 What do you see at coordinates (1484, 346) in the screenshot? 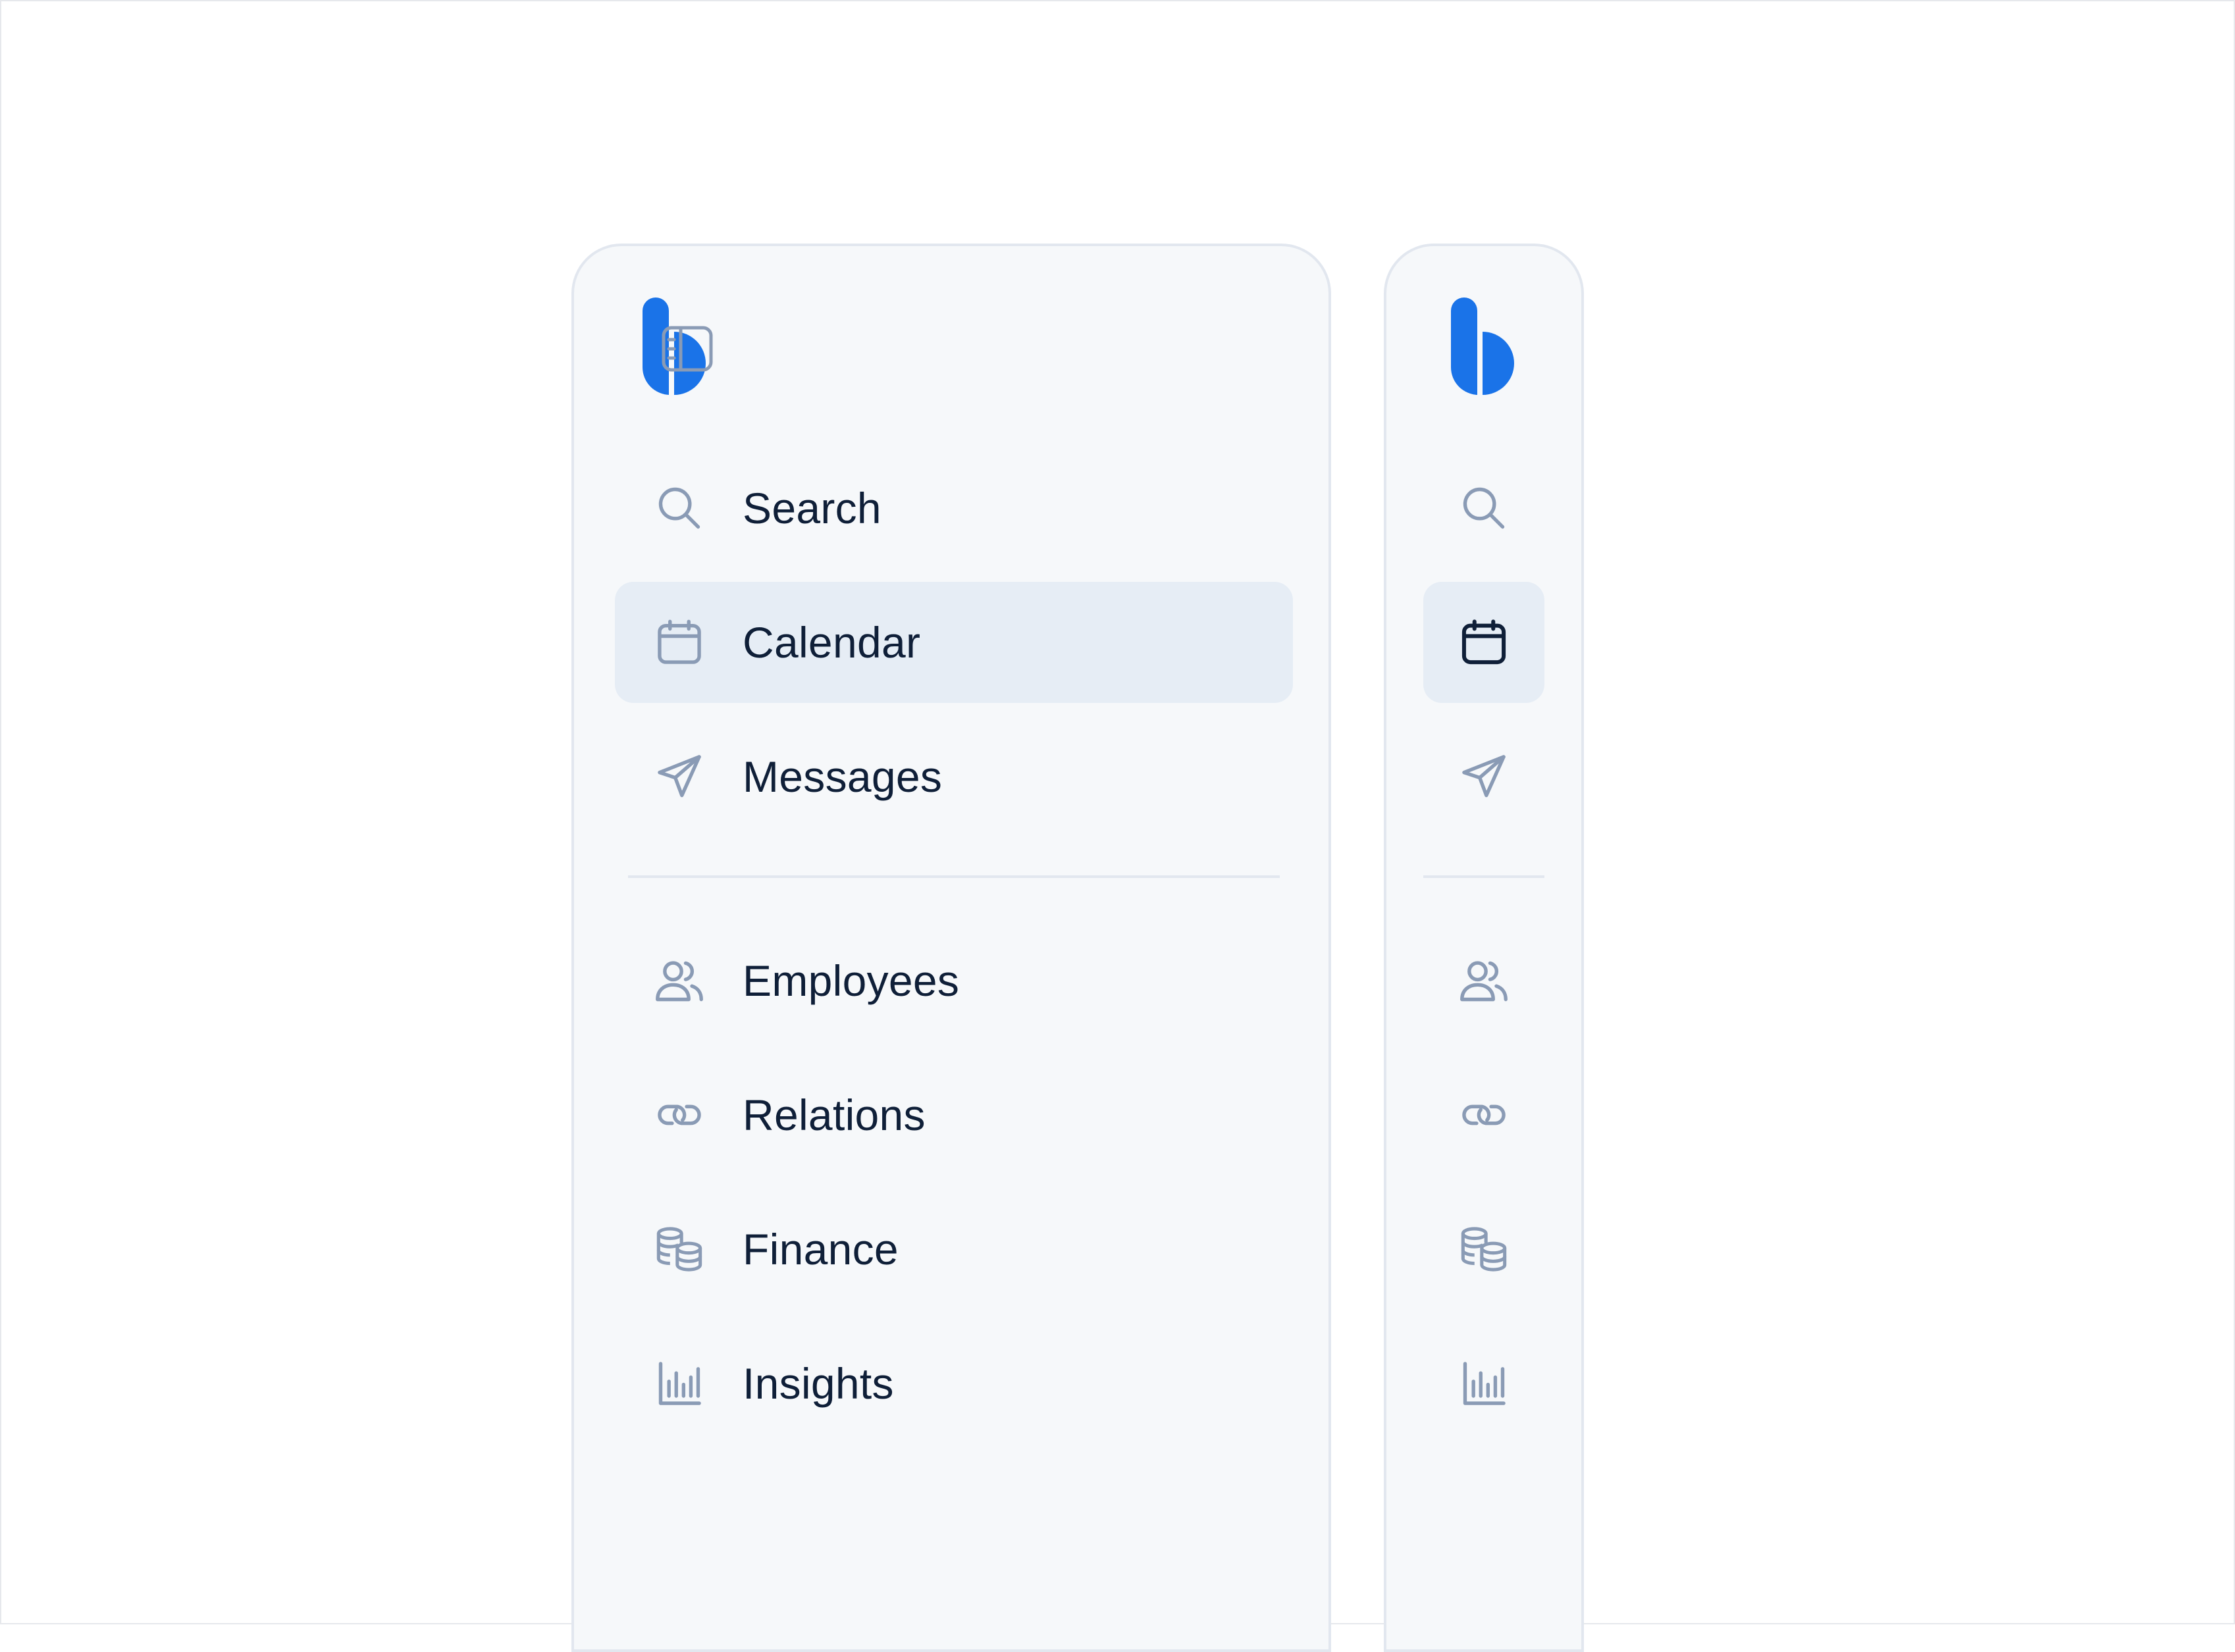
I see `brand-logo-icon` at bounding box center [1484, 346].